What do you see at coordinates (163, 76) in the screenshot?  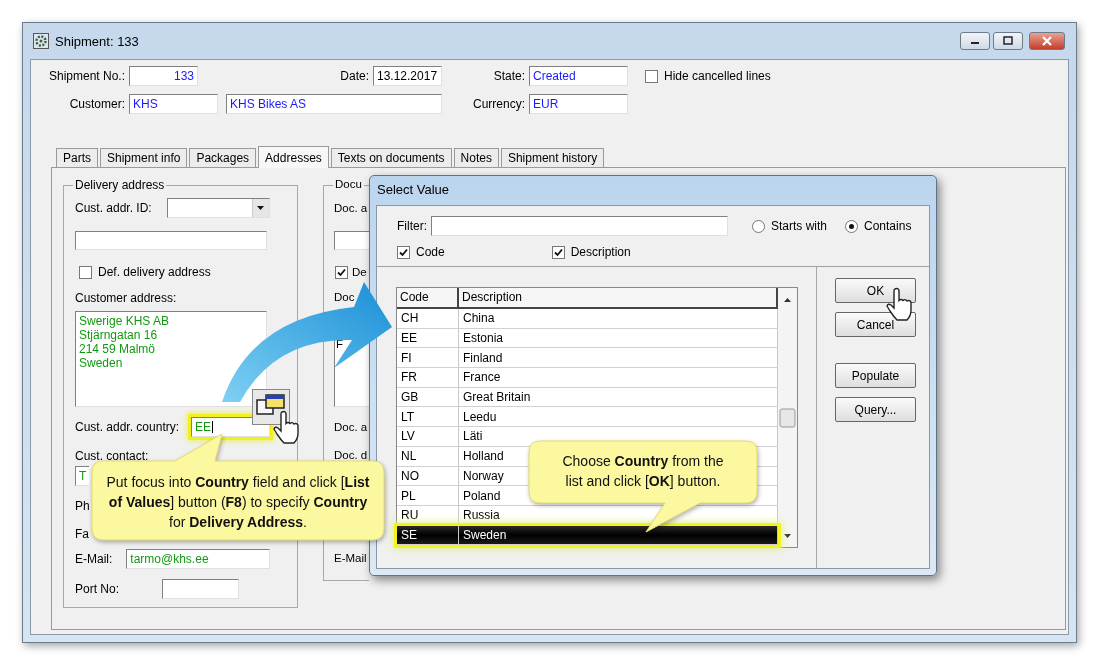 I see `shipment-number-field: 133` at bounding box center [163, 76].